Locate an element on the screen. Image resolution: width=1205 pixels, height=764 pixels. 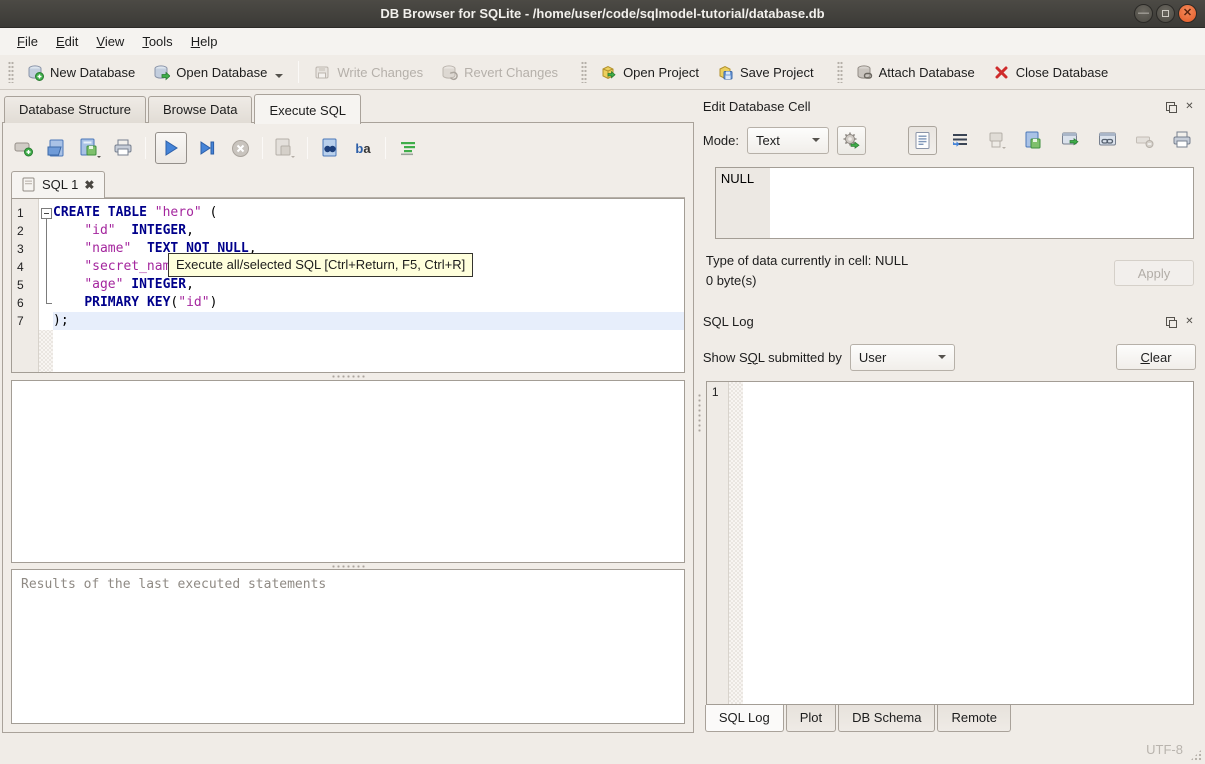
find-button is located at coordinates (330, 148).